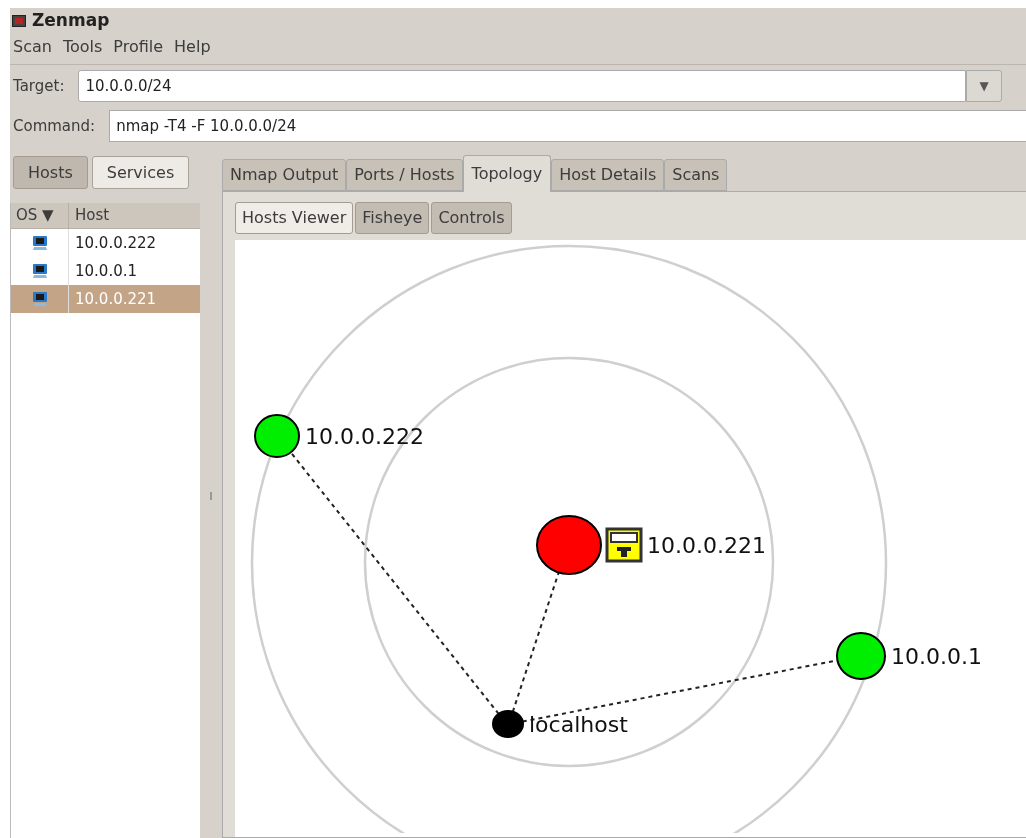 Image resolution: width=1026 pixels, height=838 pixels. I want to click on tab: Host Details, so click(608, 175).